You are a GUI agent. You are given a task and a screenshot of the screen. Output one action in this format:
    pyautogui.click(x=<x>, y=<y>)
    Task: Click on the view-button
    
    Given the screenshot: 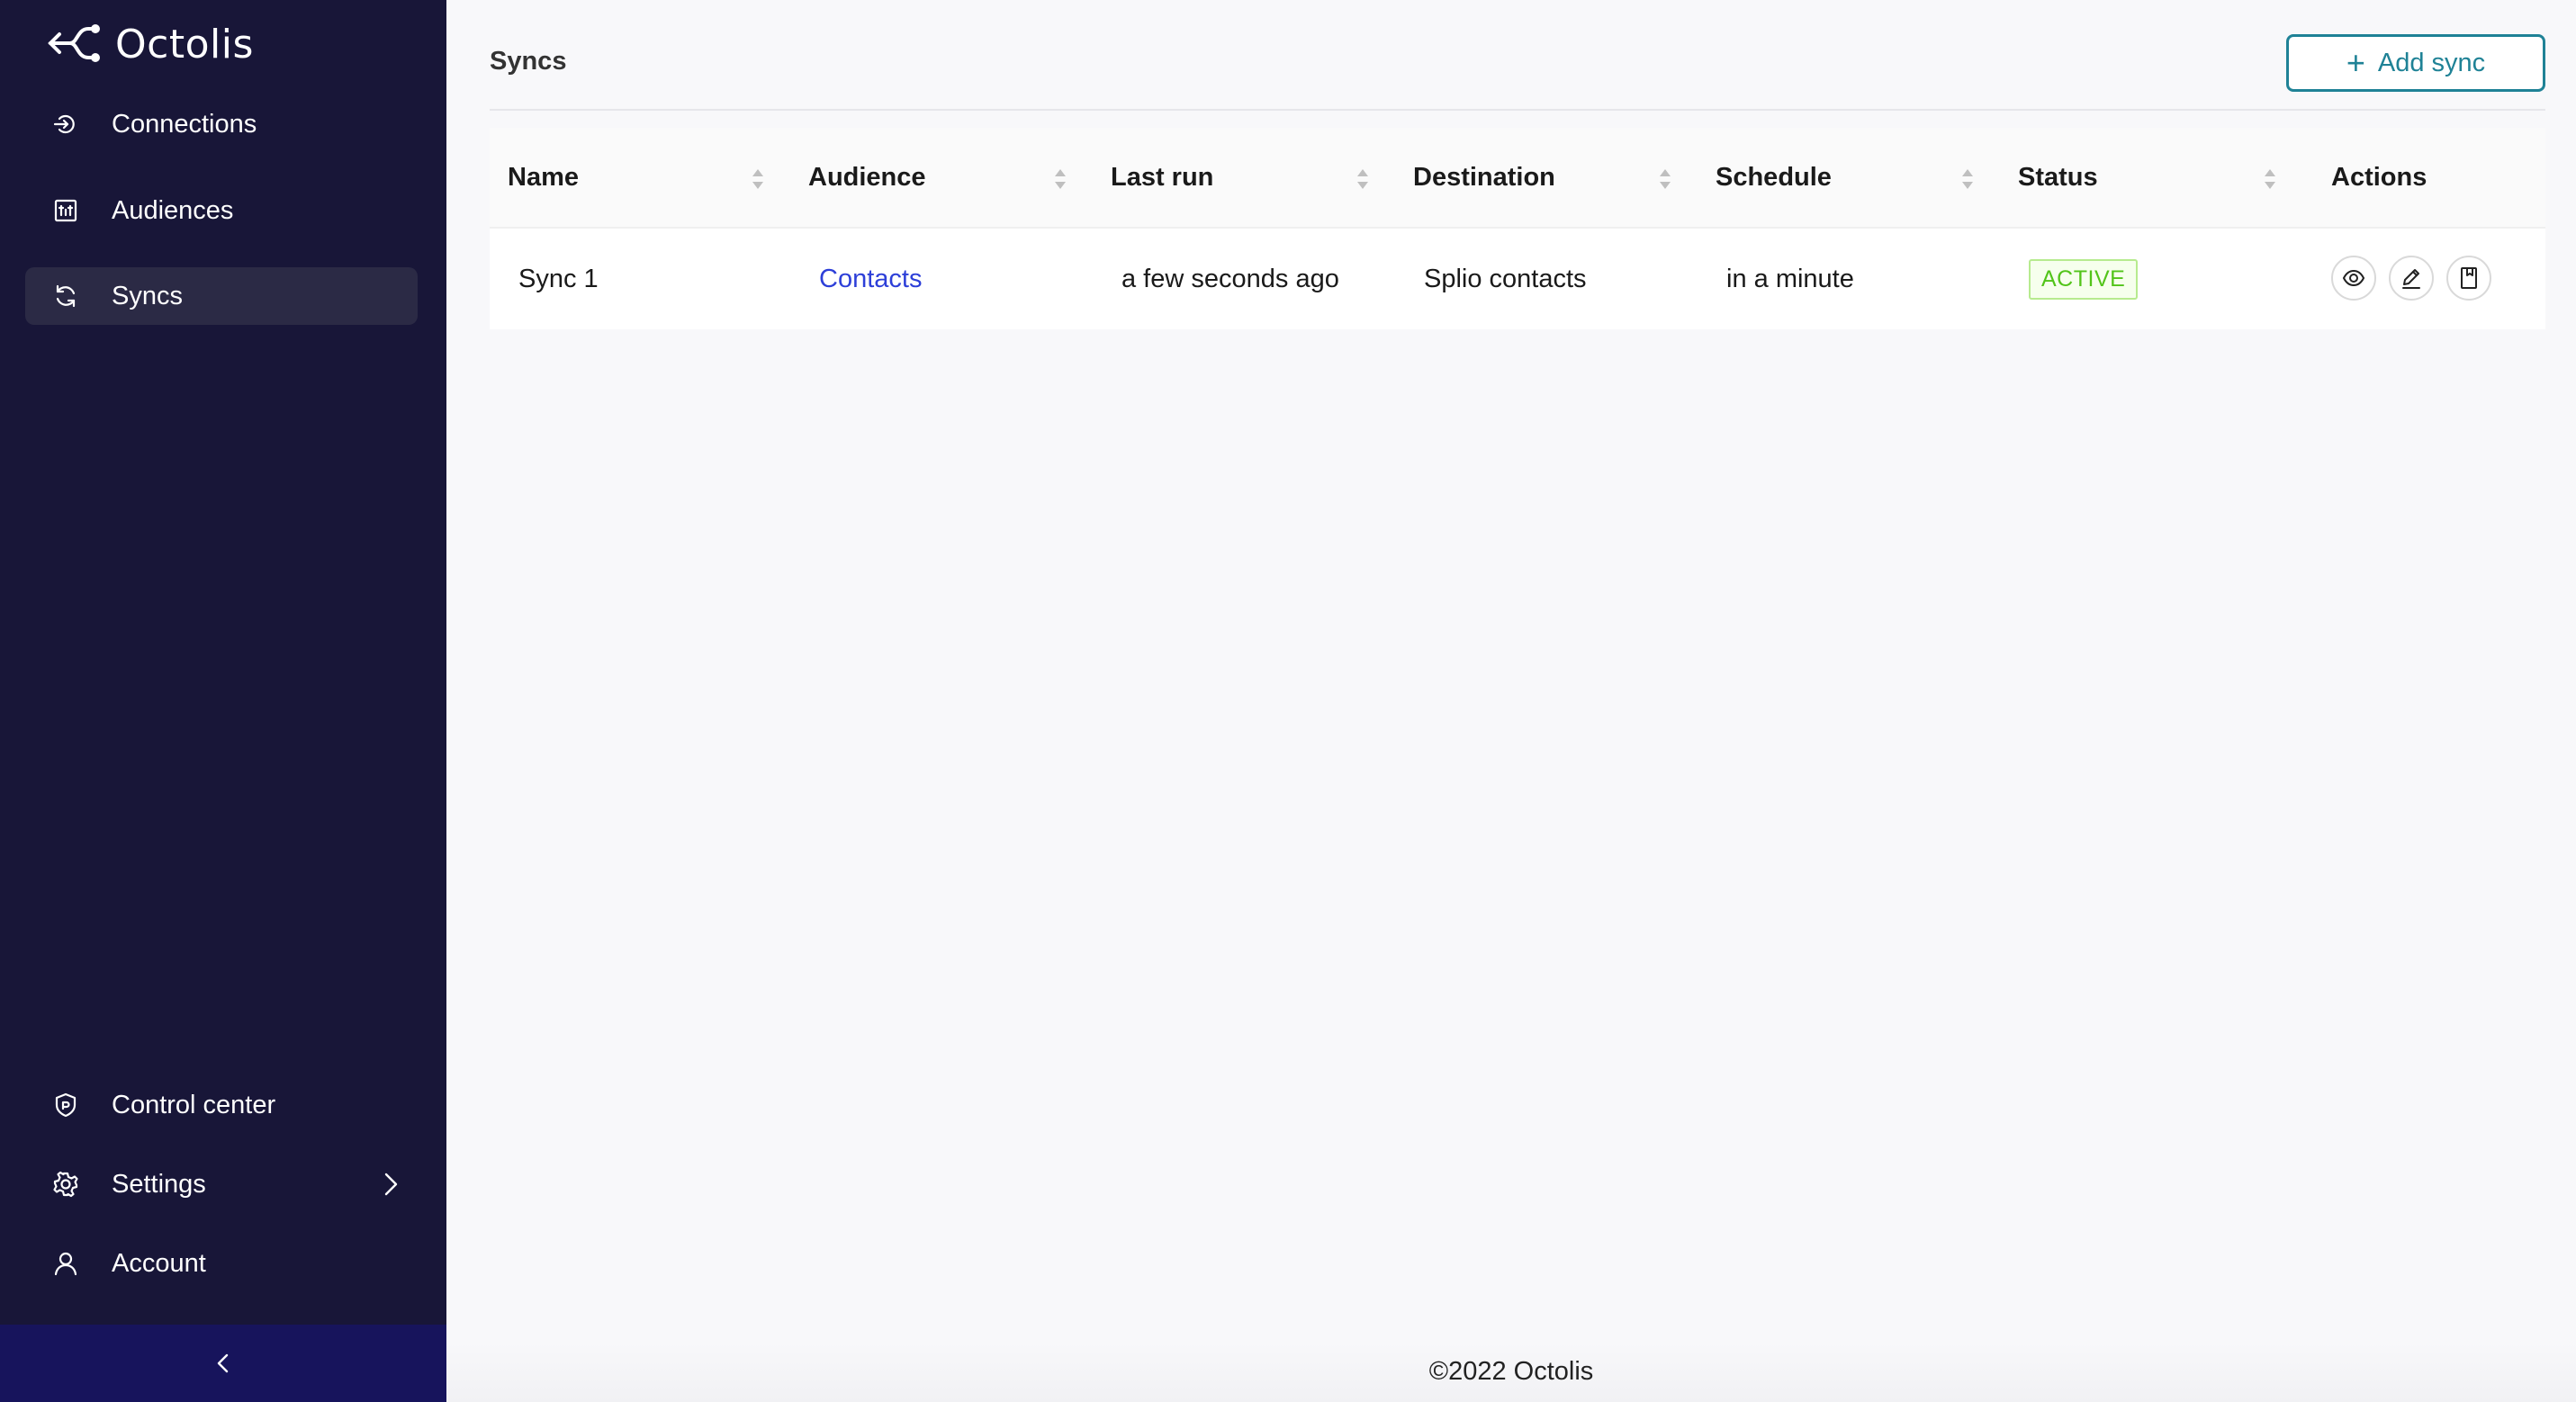 What is the action you would take?
    pyautogui.click(x=2353, y=278)
    